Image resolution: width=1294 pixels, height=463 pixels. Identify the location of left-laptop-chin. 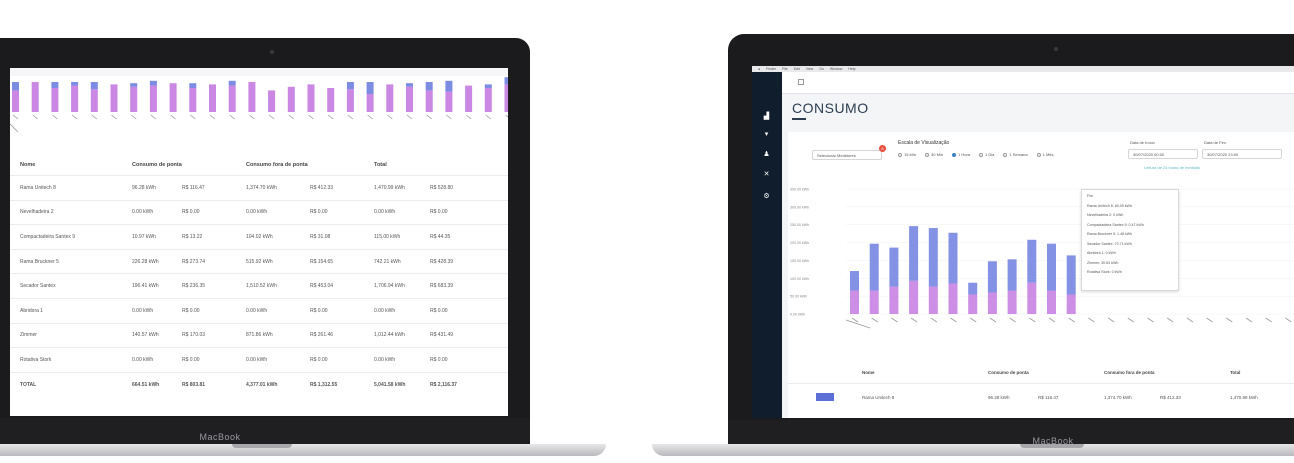
(265, 431).